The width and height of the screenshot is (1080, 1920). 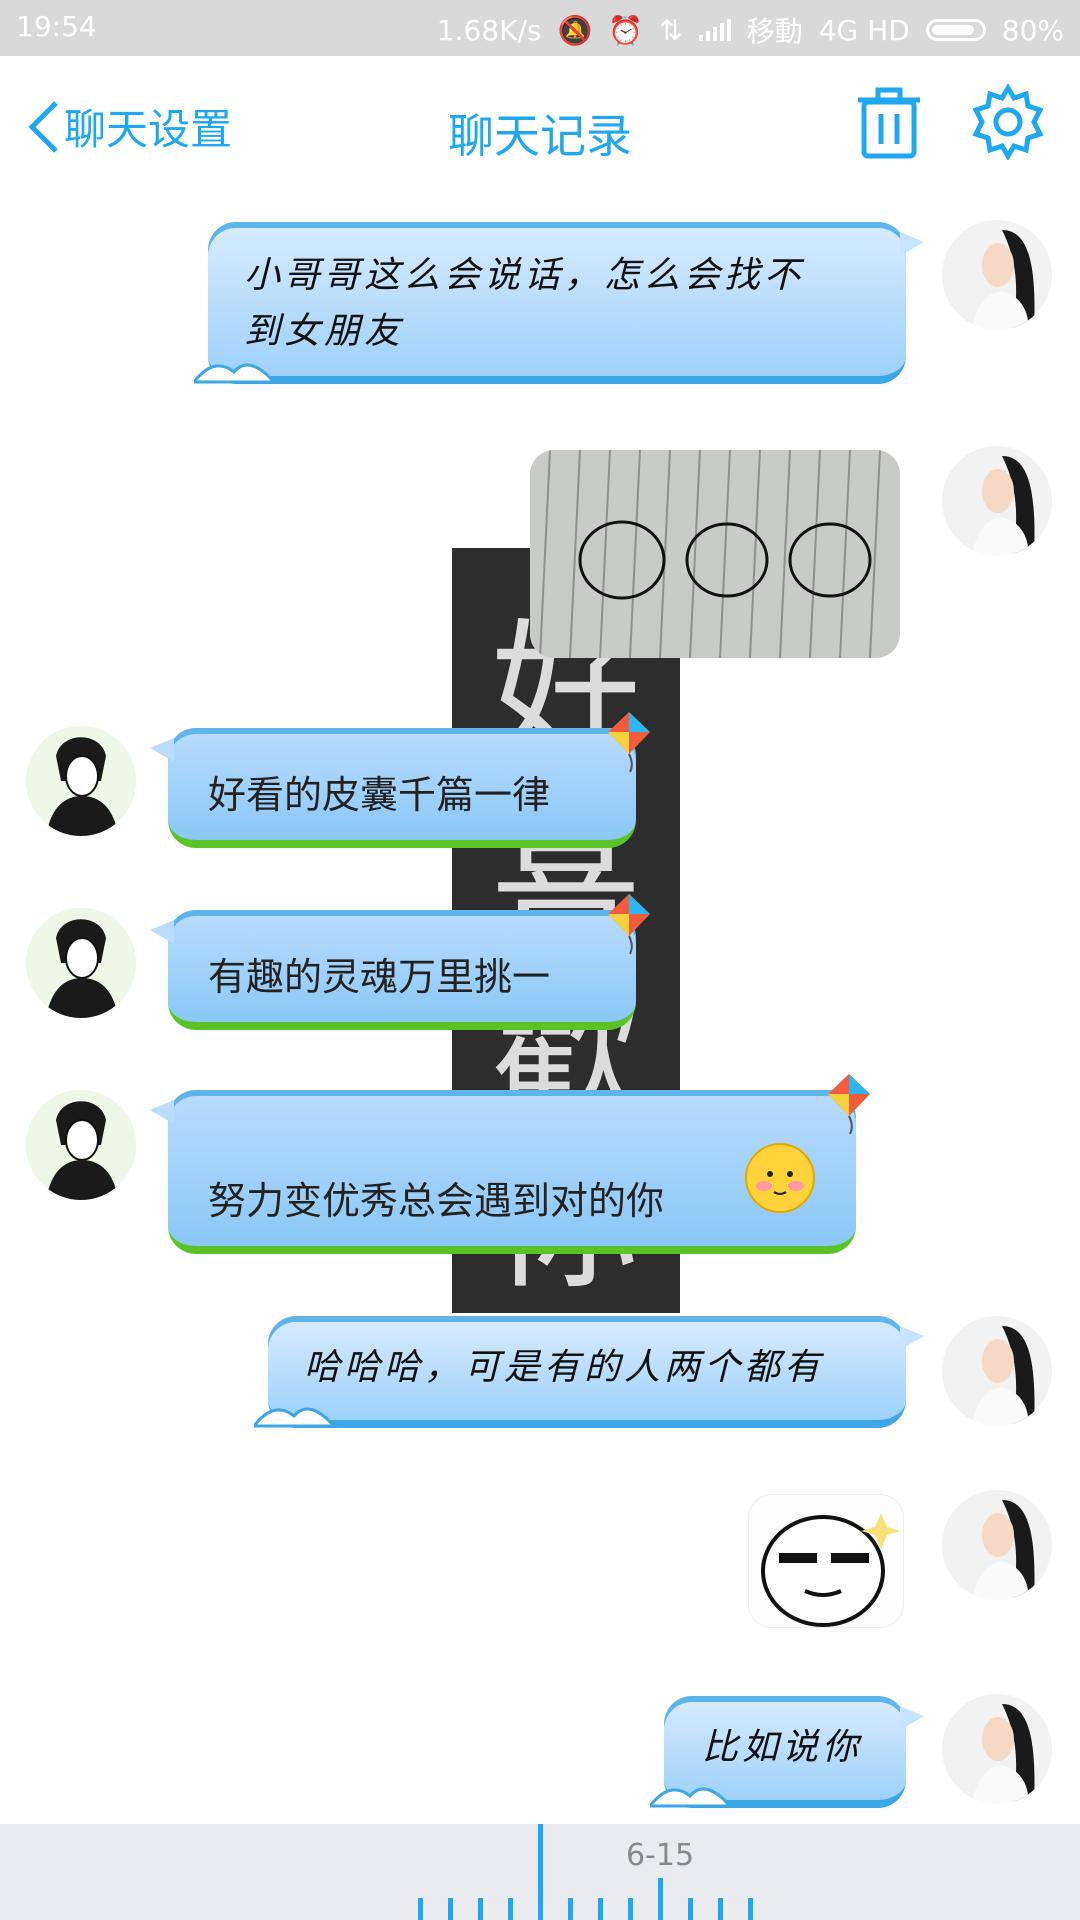 I want to click on status-bar: 19:54 1.68K/s 🔕 ⏰ ⇅ 移動 4G HD 80%, so click(x=540, y=28).